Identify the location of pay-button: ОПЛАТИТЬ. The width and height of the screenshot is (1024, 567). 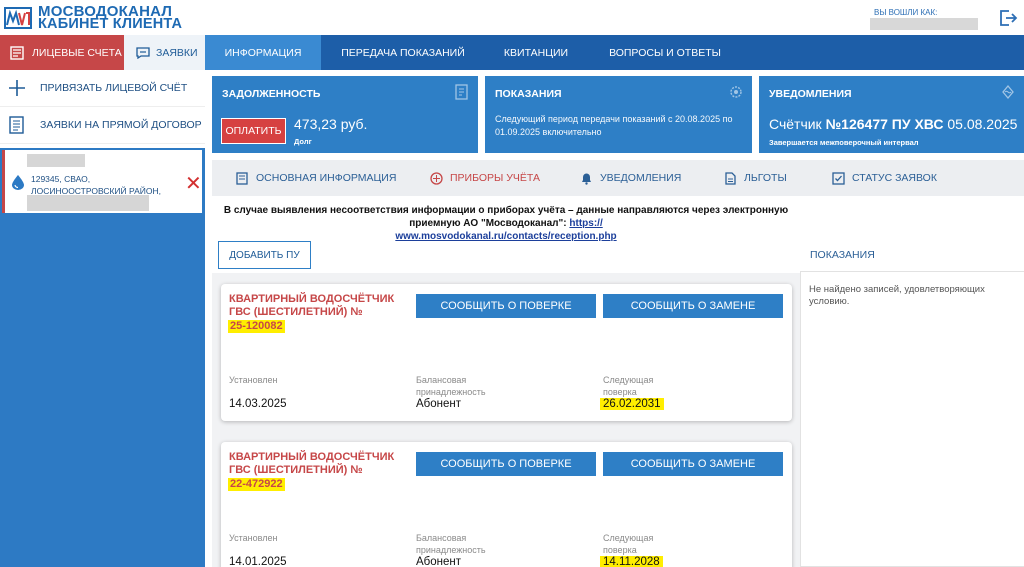
(253, 131).